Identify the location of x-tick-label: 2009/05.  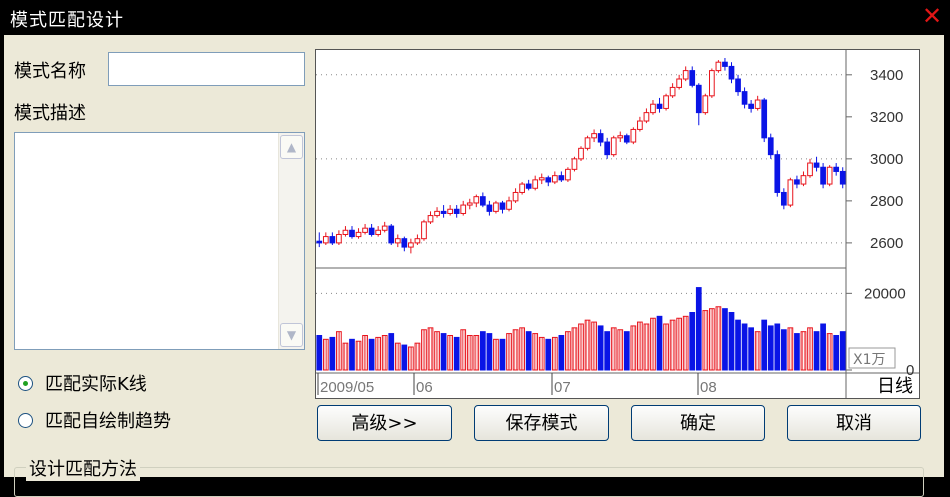
(347, 387).